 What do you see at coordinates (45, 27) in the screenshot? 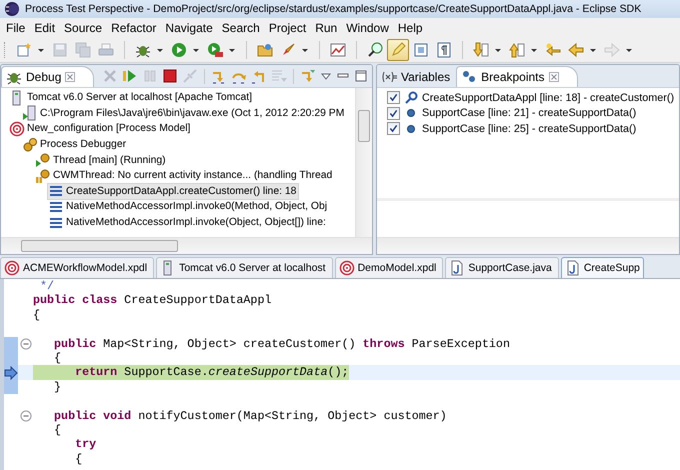
I see `menu-item: Edit` at bounding box center [45, 27].